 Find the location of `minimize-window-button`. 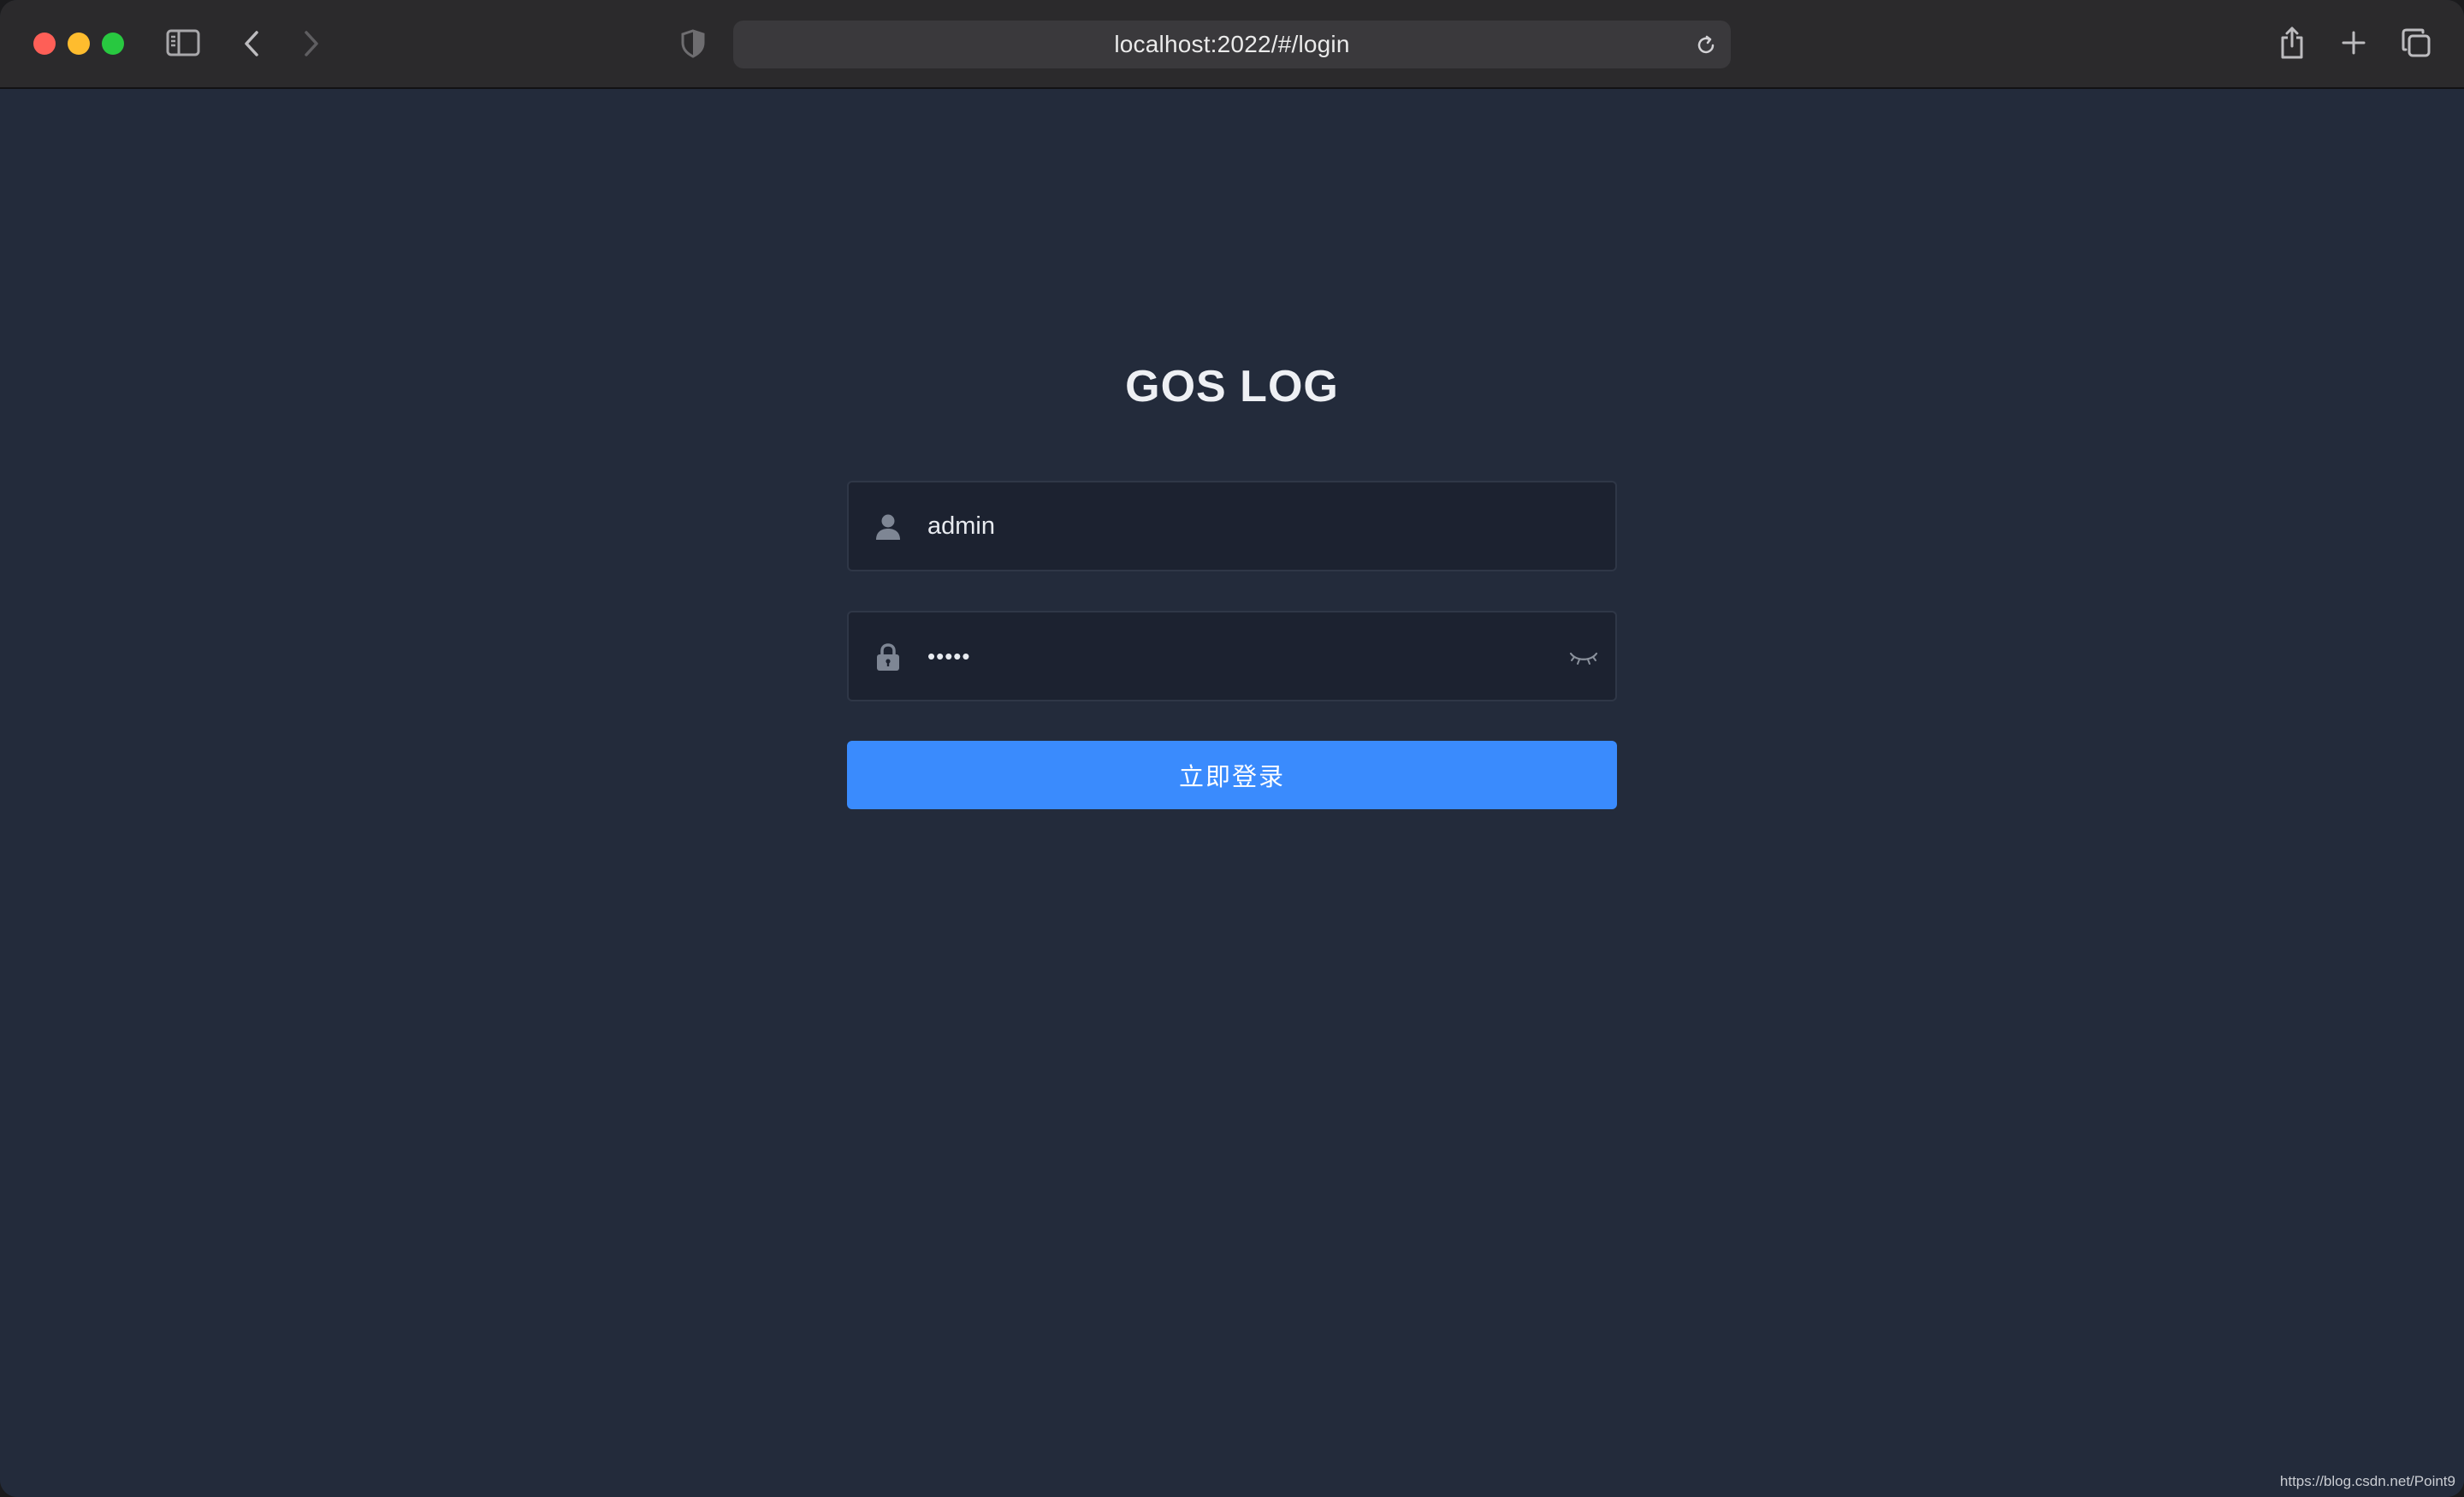

minimize-window-button is located at coordinates (79, 44).